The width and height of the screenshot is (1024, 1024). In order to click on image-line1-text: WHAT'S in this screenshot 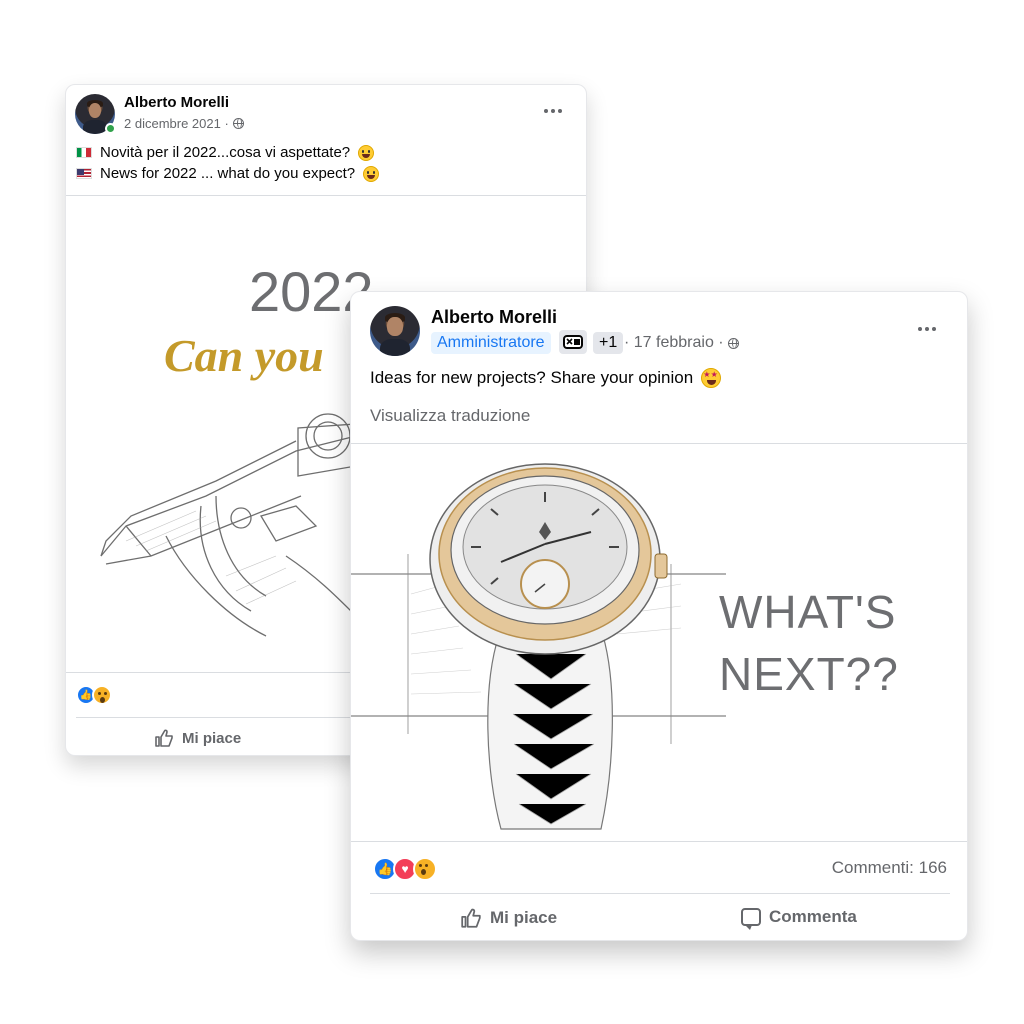, I will do `click(807, 612)`.